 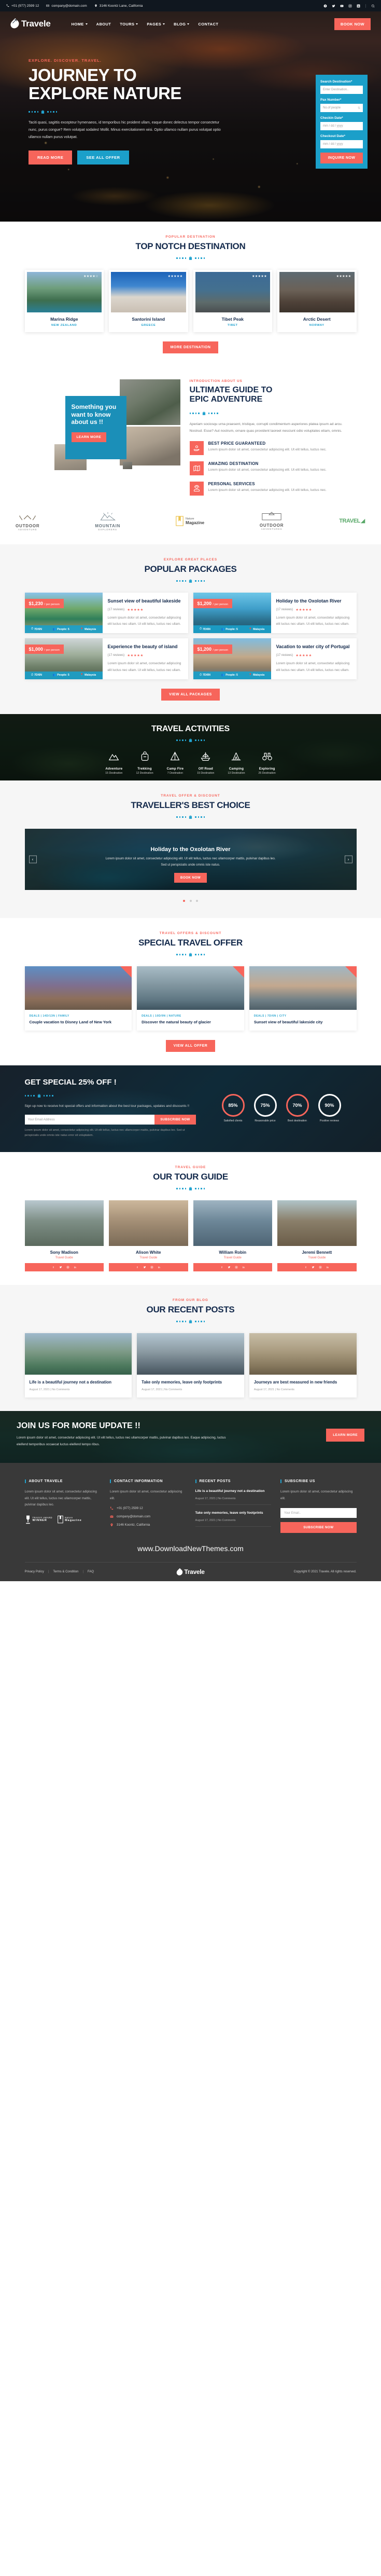 What do you see at coordinates (317, 1235) in the screenshot?
I see `guide-card: Jeremi Bennett Travel Guide` at bounding box center [317, 1235].